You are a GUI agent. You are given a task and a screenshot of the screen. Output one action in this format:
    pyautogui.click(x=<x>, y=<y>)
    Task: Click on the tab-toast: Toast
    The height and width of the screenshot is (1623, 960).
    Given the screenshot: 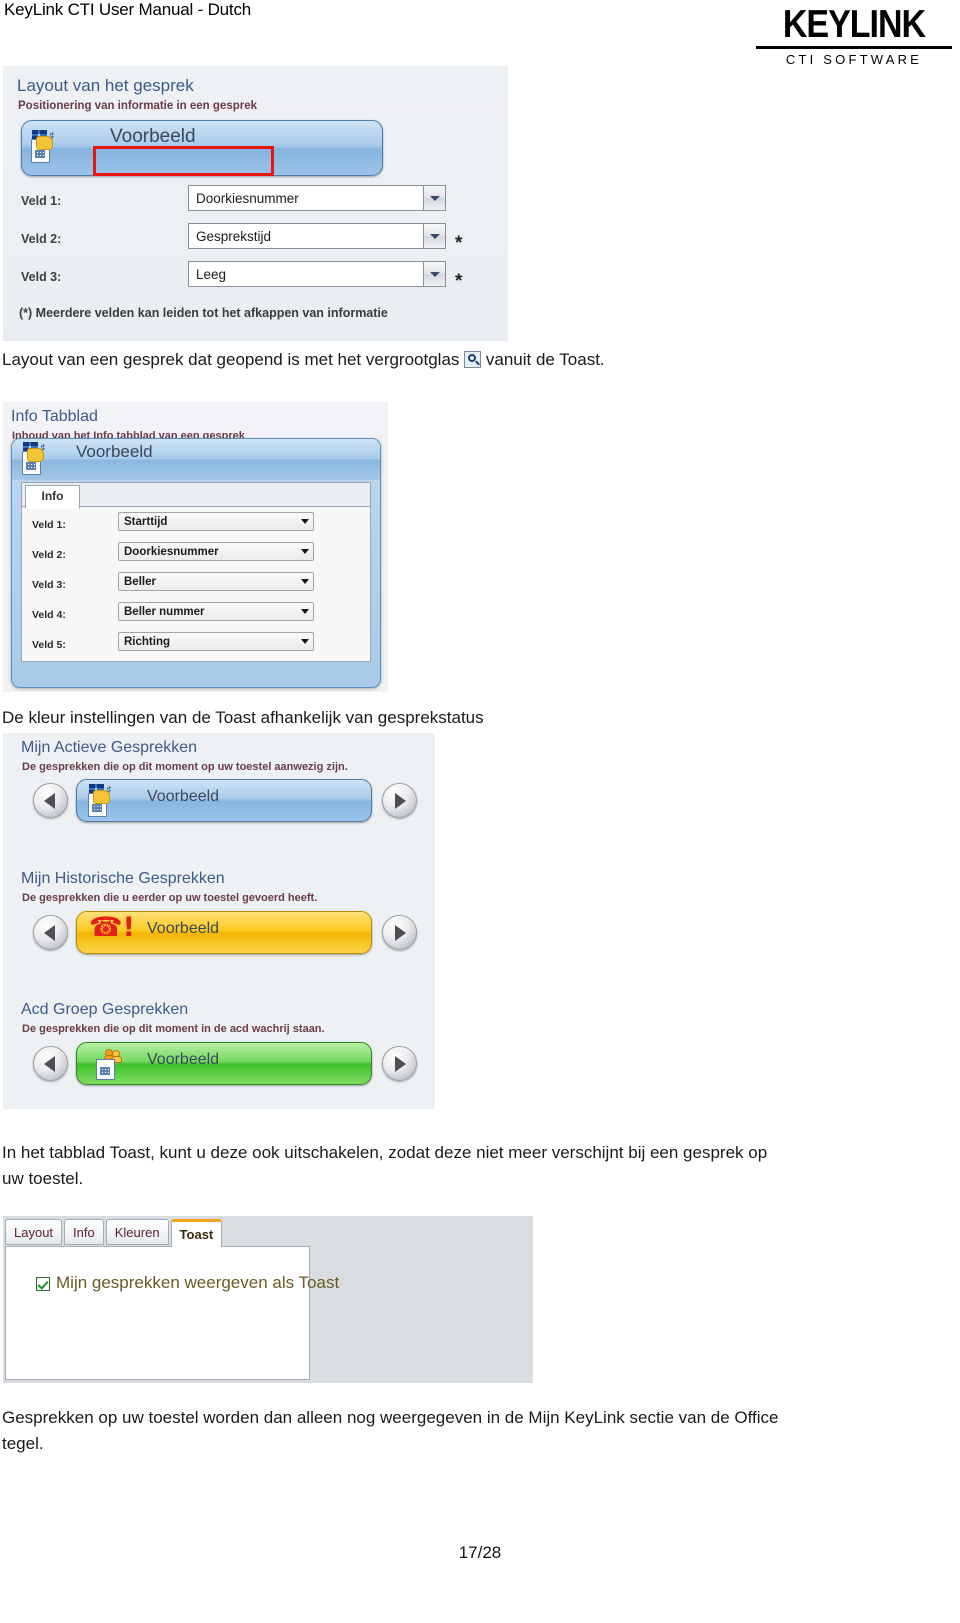 What is the action you would take?
    pyautogui.click(x=196, y=1233)
    